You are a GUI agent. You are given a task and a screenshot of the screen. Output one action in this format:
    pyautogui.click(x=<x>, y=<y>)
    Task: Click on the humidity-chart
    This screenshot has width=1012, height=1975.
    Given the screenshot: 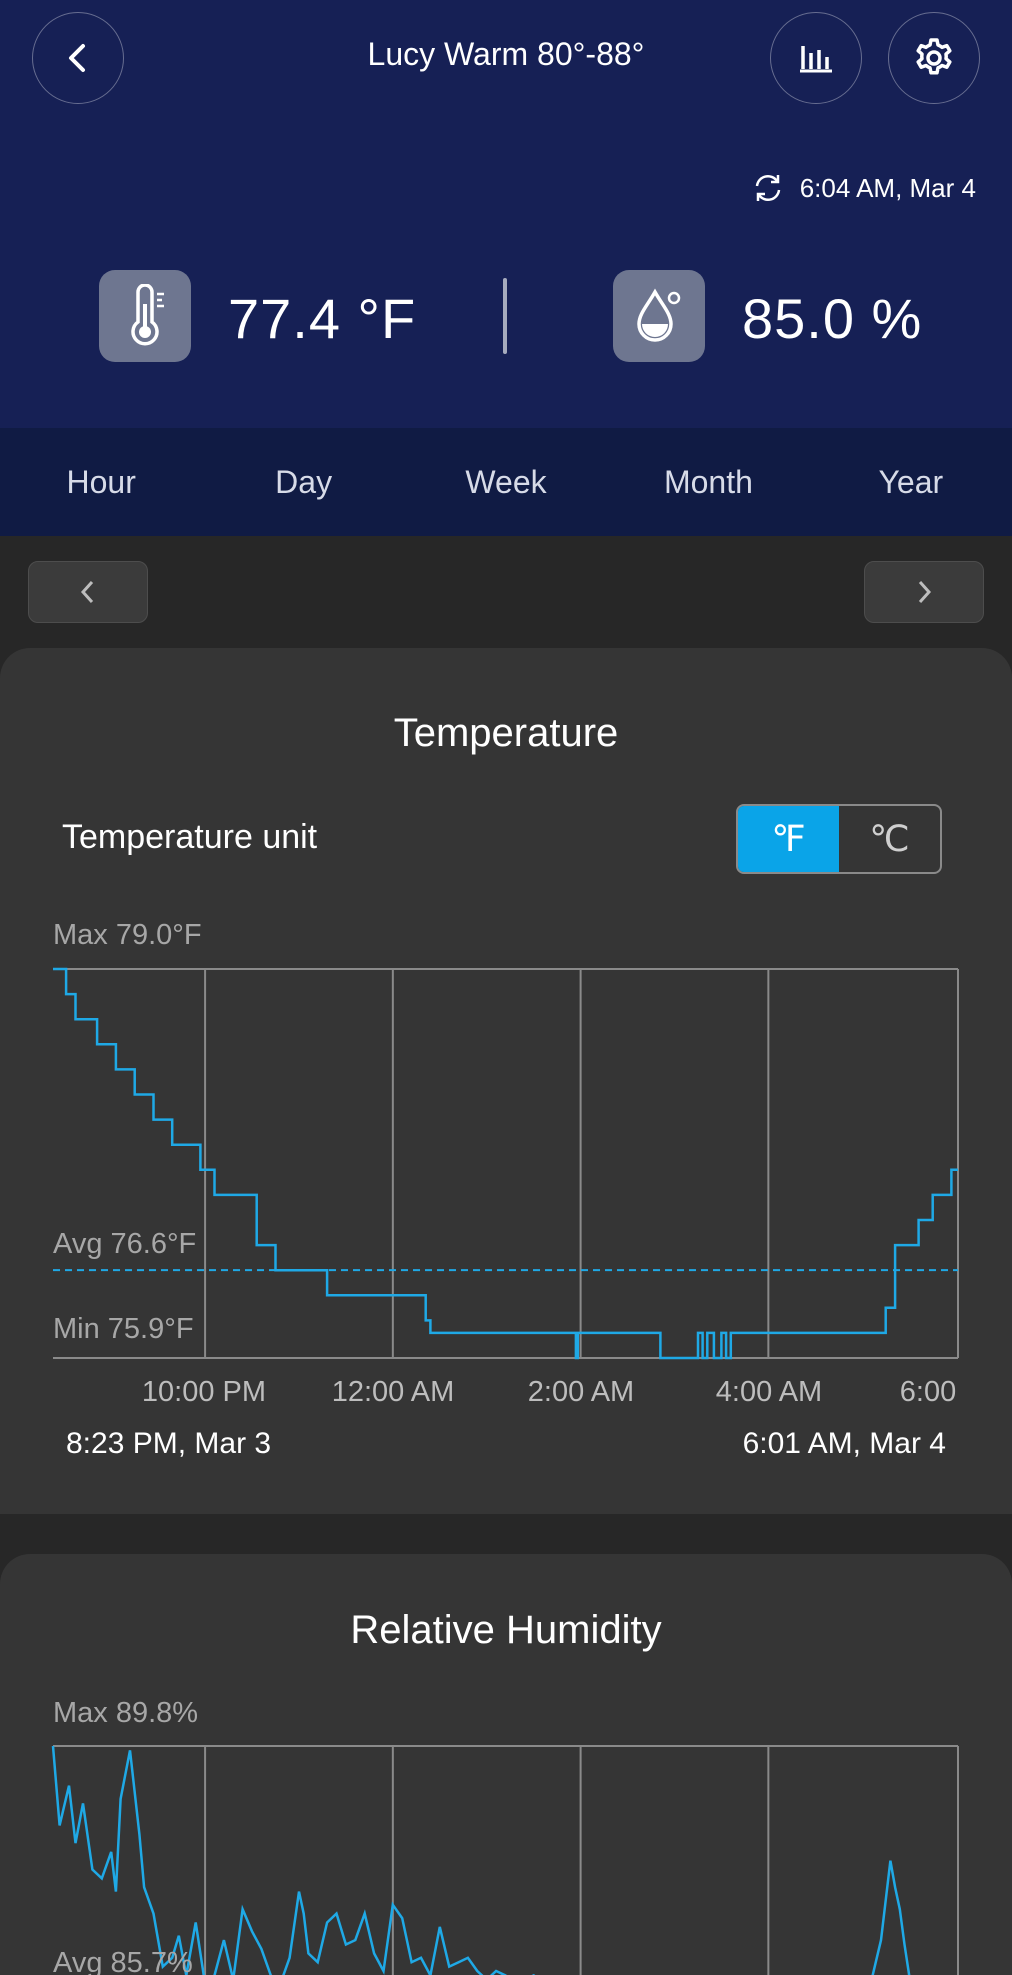 What is the action you would take?
    pyautogui.click(x=505, y=1860)
    